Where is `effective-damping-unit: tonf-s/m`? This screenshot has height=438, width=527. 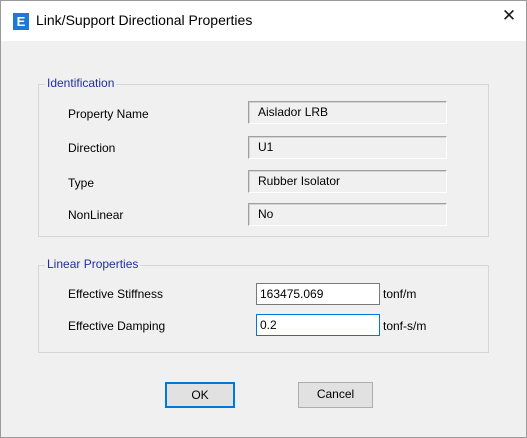 effective-damping-unit: tonf-s/m is located at coordinates (405, 326).